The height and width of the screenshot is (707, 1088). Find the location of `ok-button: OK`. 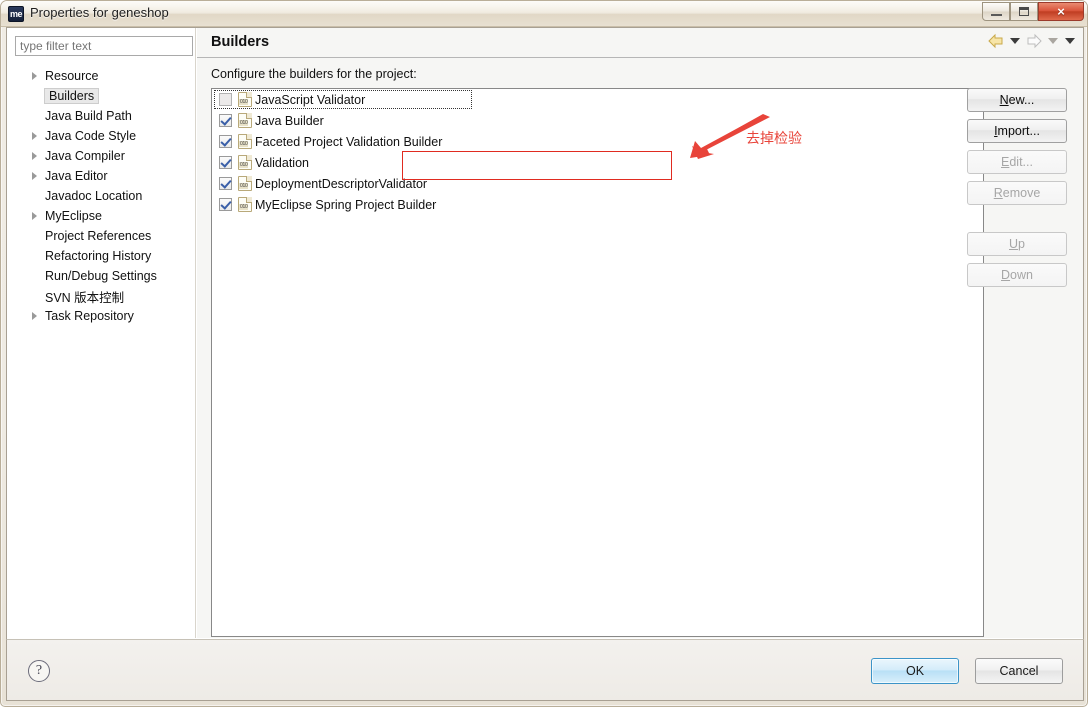

ok-button: OK is located at coordinates (915, 671).